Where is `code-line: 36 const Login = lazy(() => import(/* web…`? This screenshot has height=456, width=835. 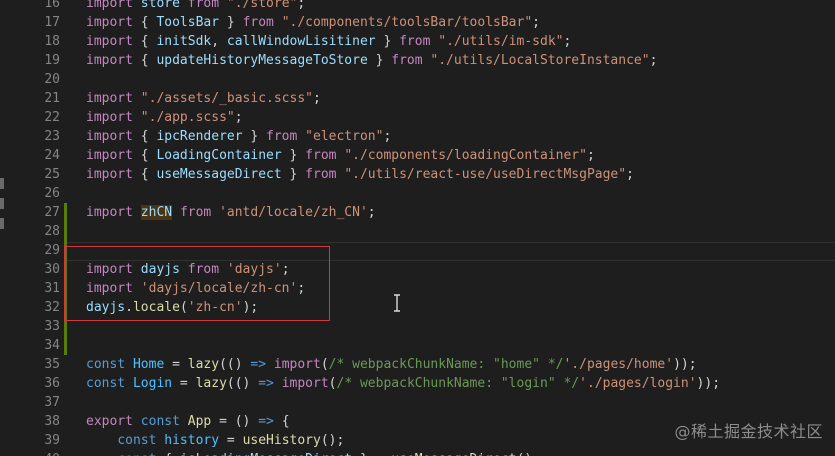 code-line: 36 const Login = lazy(() => import(/* web… is located at coordinates (417, 383).